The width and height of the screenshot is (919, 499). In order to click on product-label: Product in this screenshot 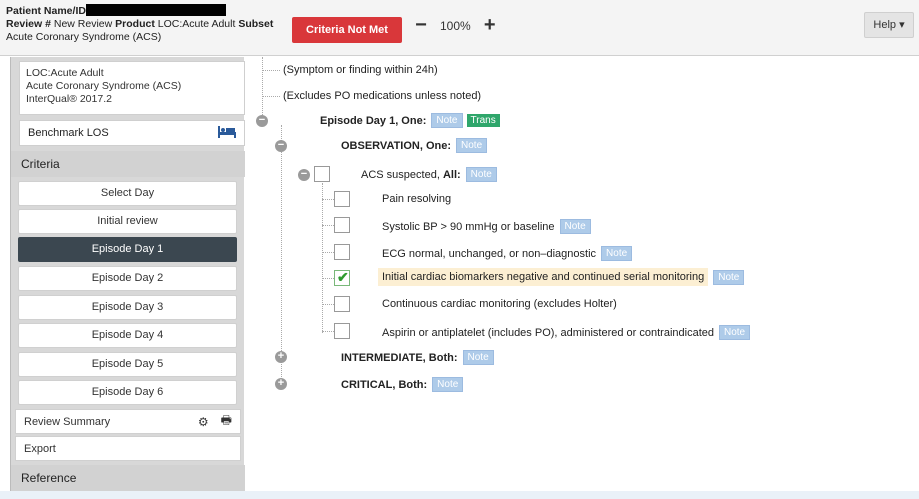, I will do `click(135, 24)`.